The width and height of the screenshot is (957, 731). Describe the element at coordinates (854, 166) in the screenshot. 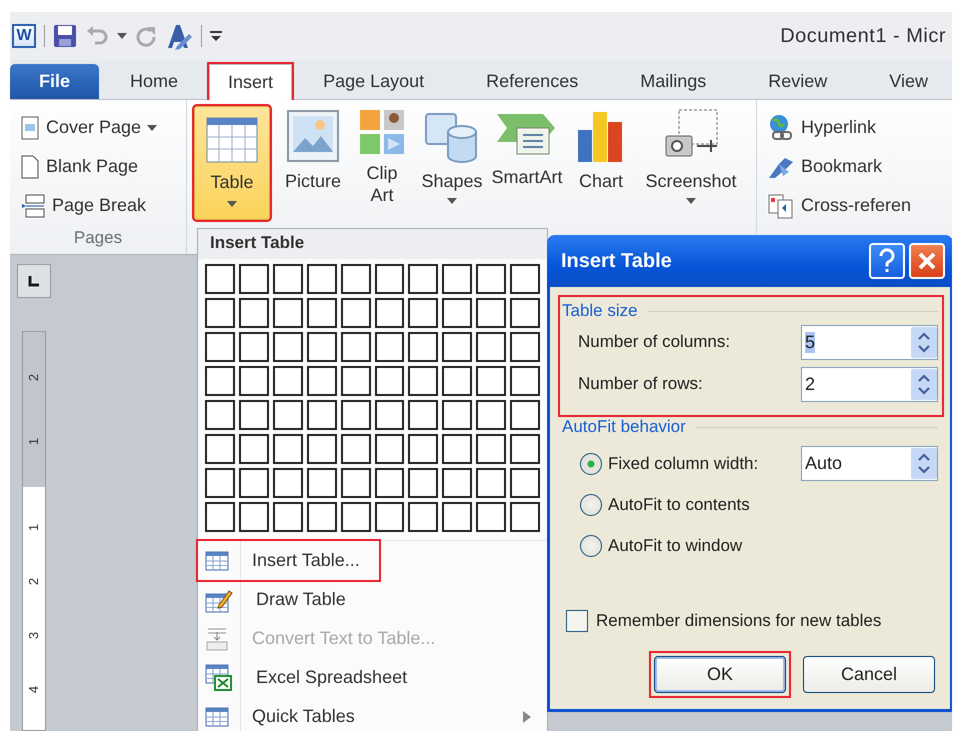

I see `ribbon-button: Bookmark` at that location.